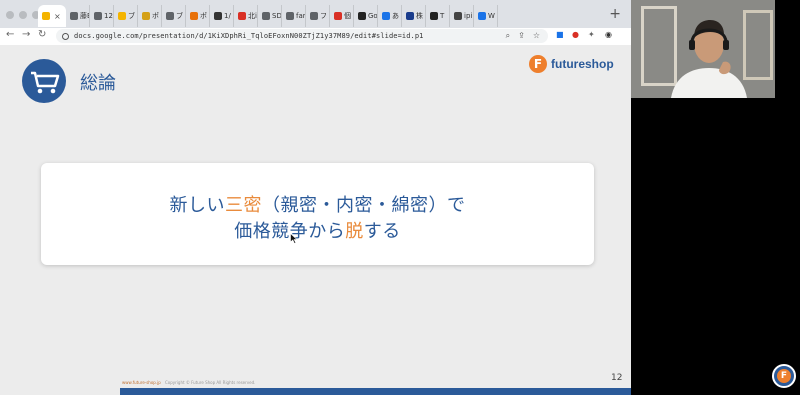  Describe the element at coordinates (227, 16) in the screenshot. I see `tab-label: 1/` at that location.